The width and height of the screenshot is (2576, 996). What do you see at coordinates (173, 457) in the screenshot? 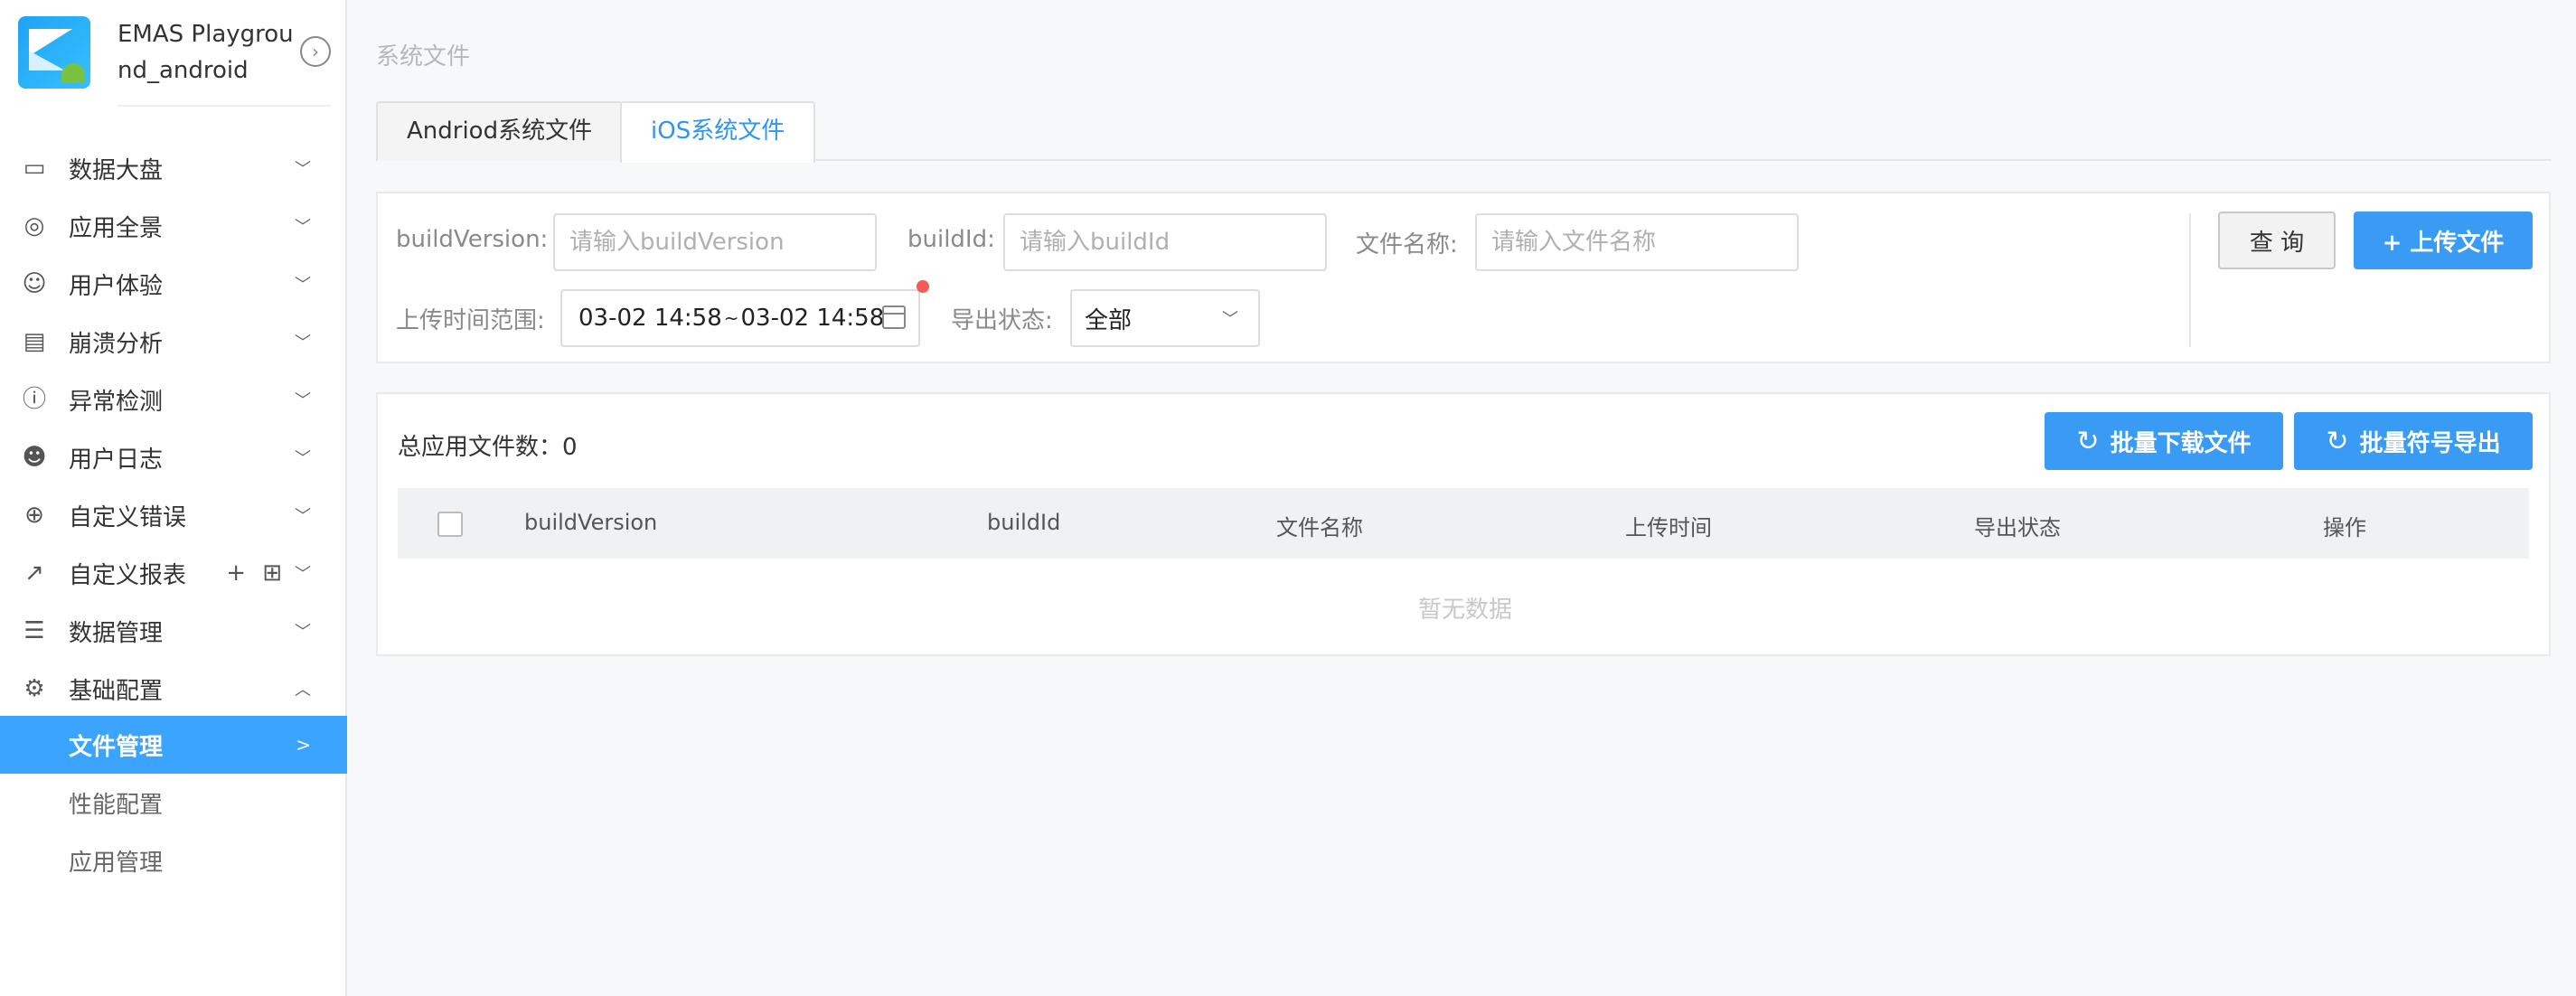
I see `sidebar-item-user-logs: ☻ 用户日志 ﹀` at bounding box center [173, 457].